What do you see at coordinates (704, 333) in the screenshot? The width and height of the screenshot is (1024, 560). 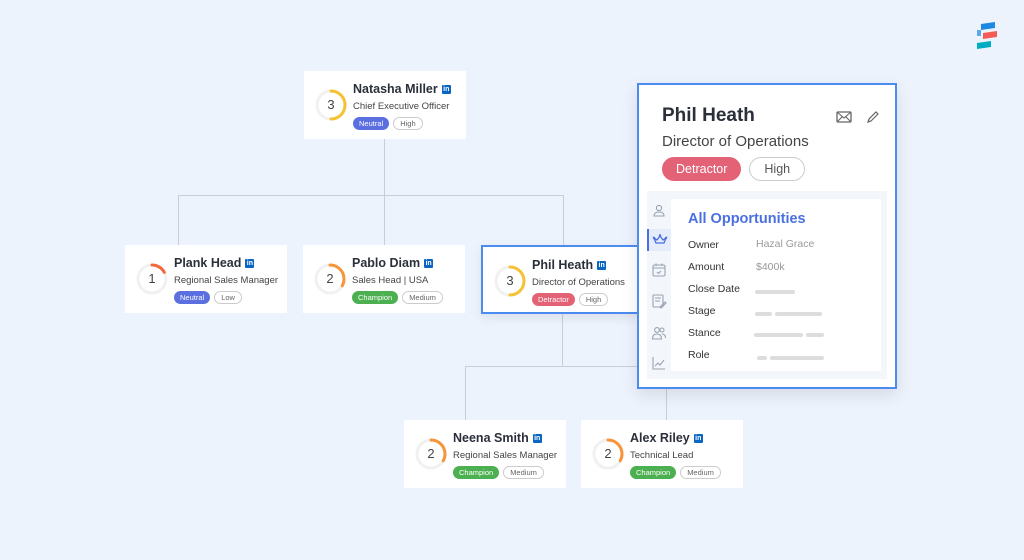 I see `field-label: Stance` at bounding box center [704, 333].